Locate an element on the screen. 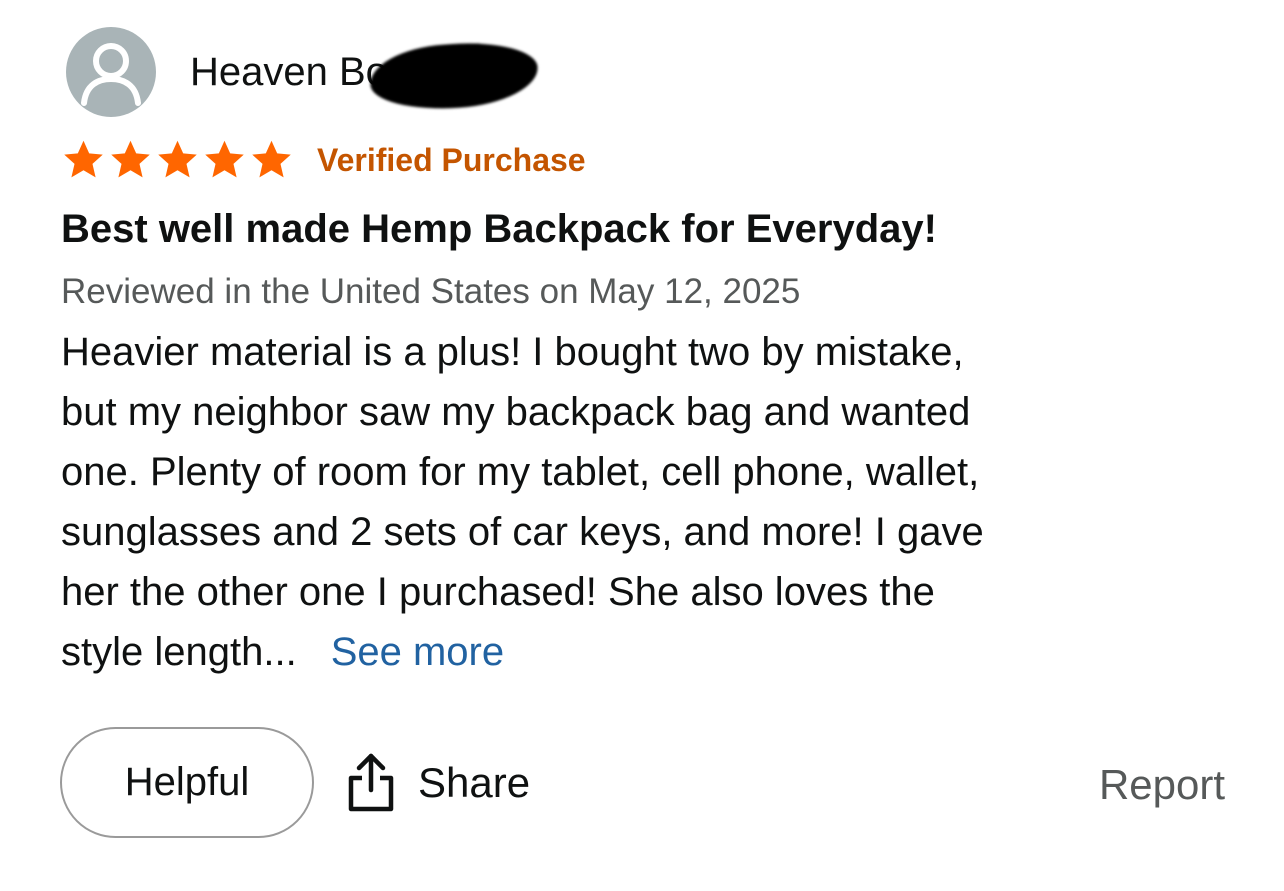  rating-row: Verified Purchase is located at coordinates (323, 160).